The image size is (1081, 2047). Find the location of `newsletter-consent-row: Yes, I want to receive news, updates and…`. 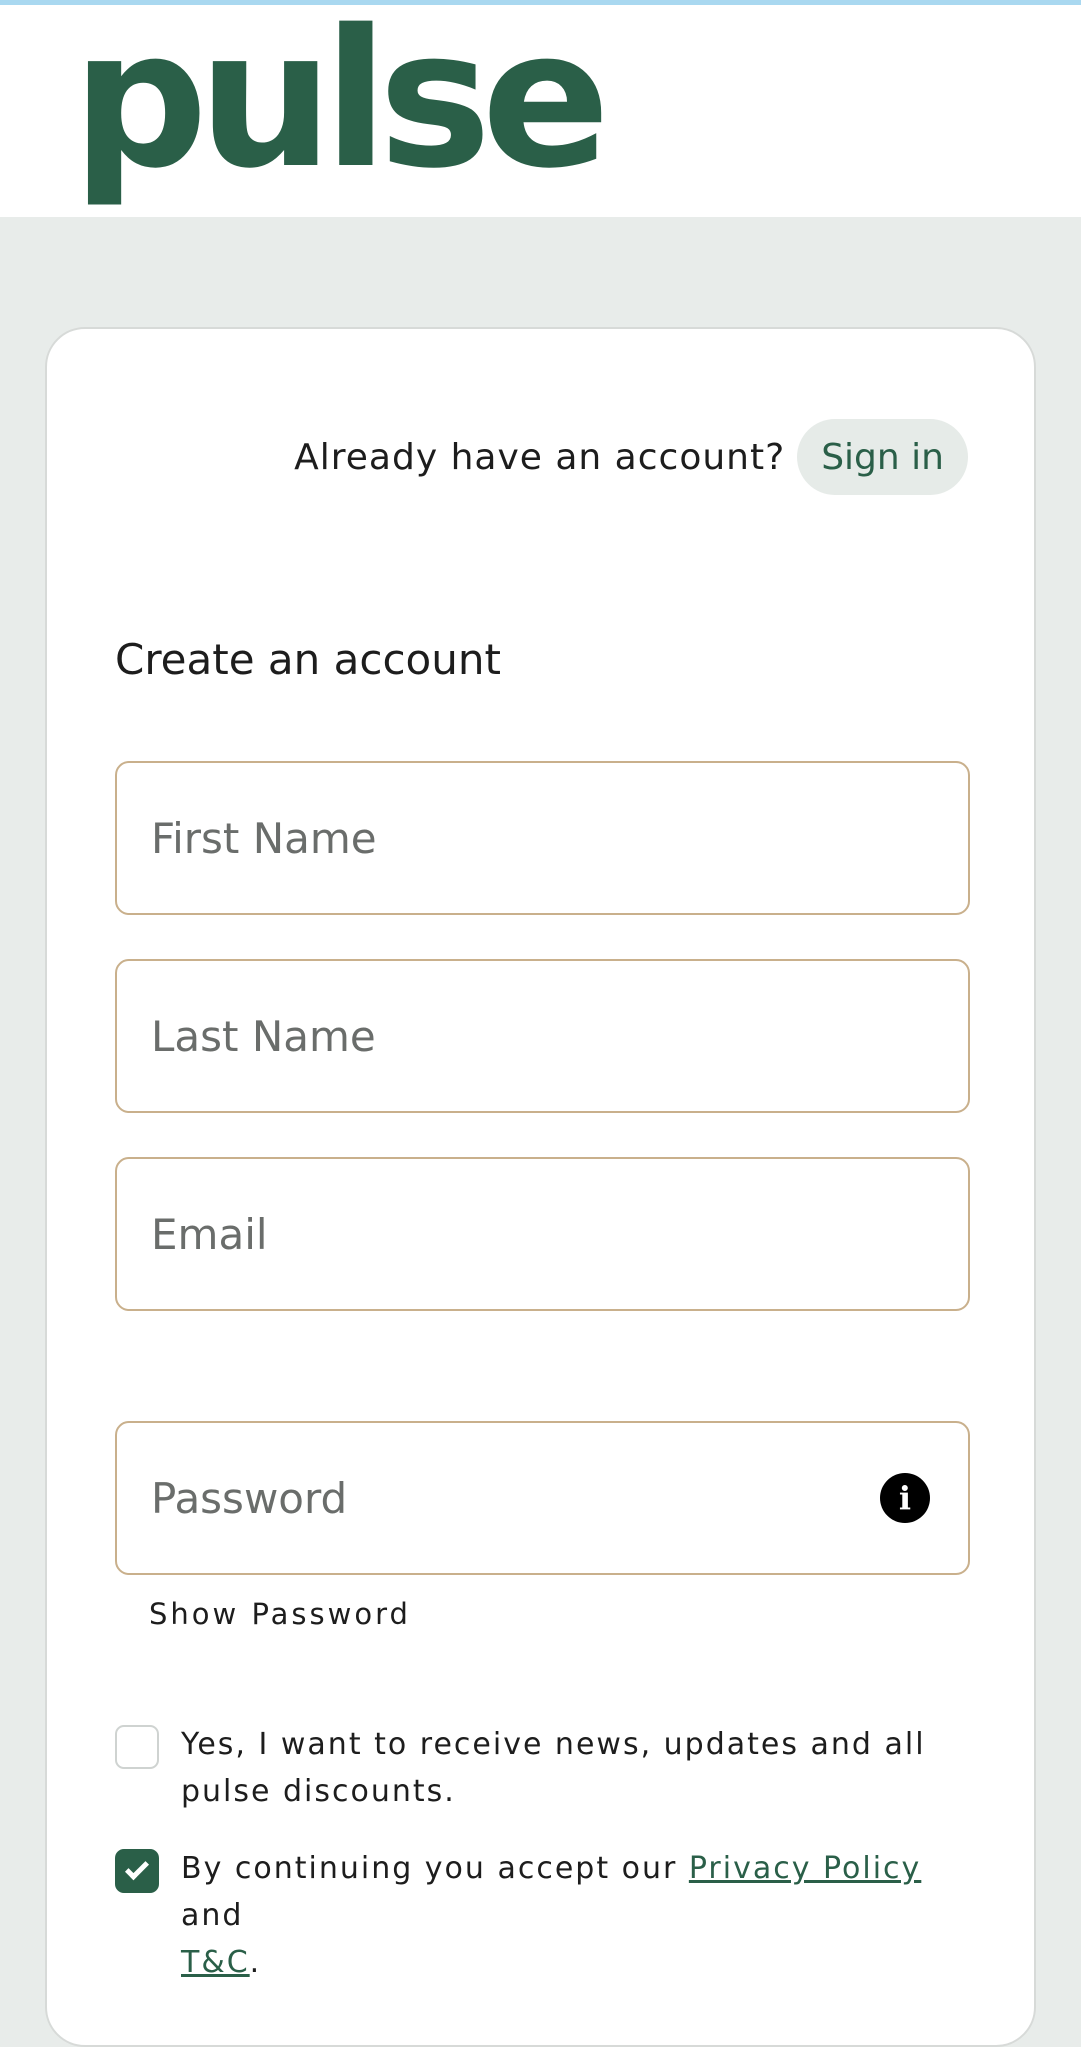

newsletter-consent-row: Yes, I want to receive news, updates and… is located at coordinates (545, 1770).